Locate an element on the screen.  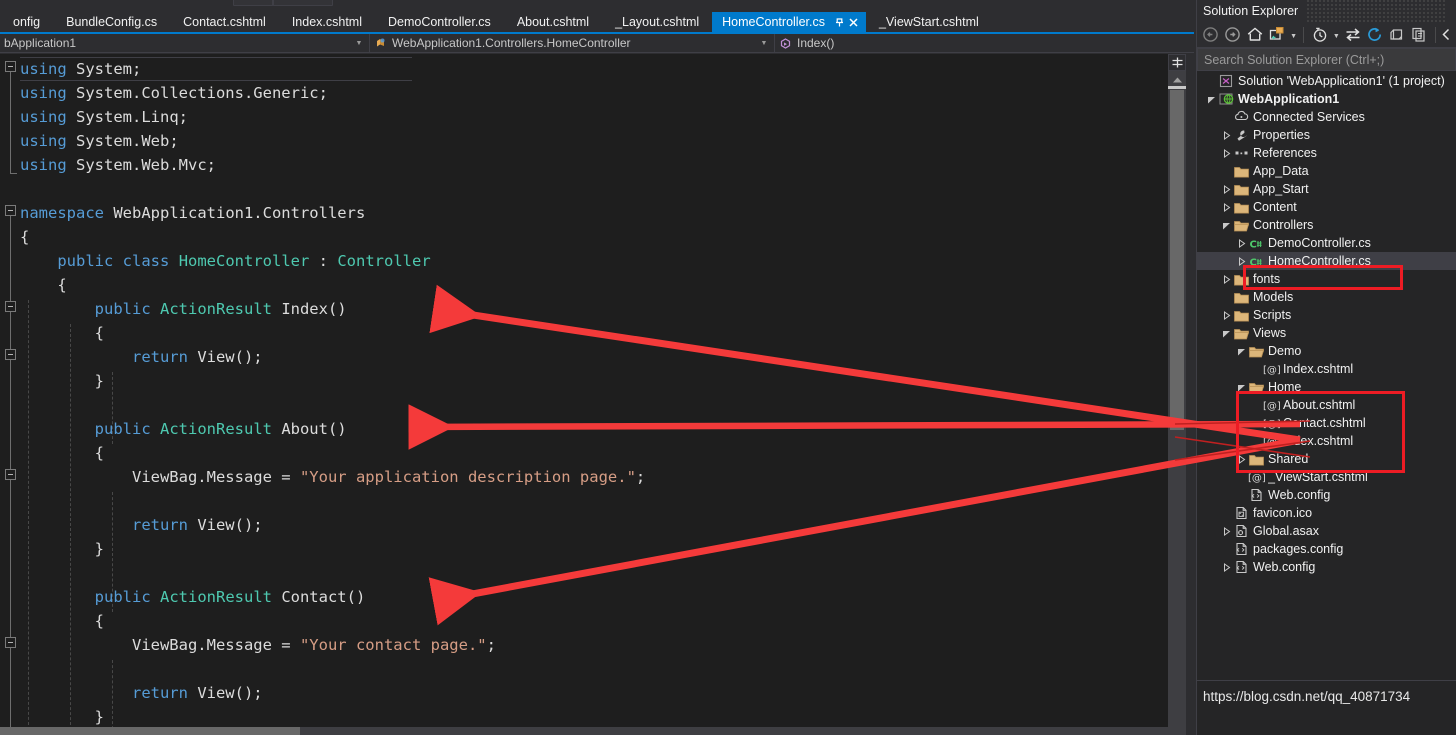
tree-item: [@] Index.cshtml is located at coordinates (1326, 369).